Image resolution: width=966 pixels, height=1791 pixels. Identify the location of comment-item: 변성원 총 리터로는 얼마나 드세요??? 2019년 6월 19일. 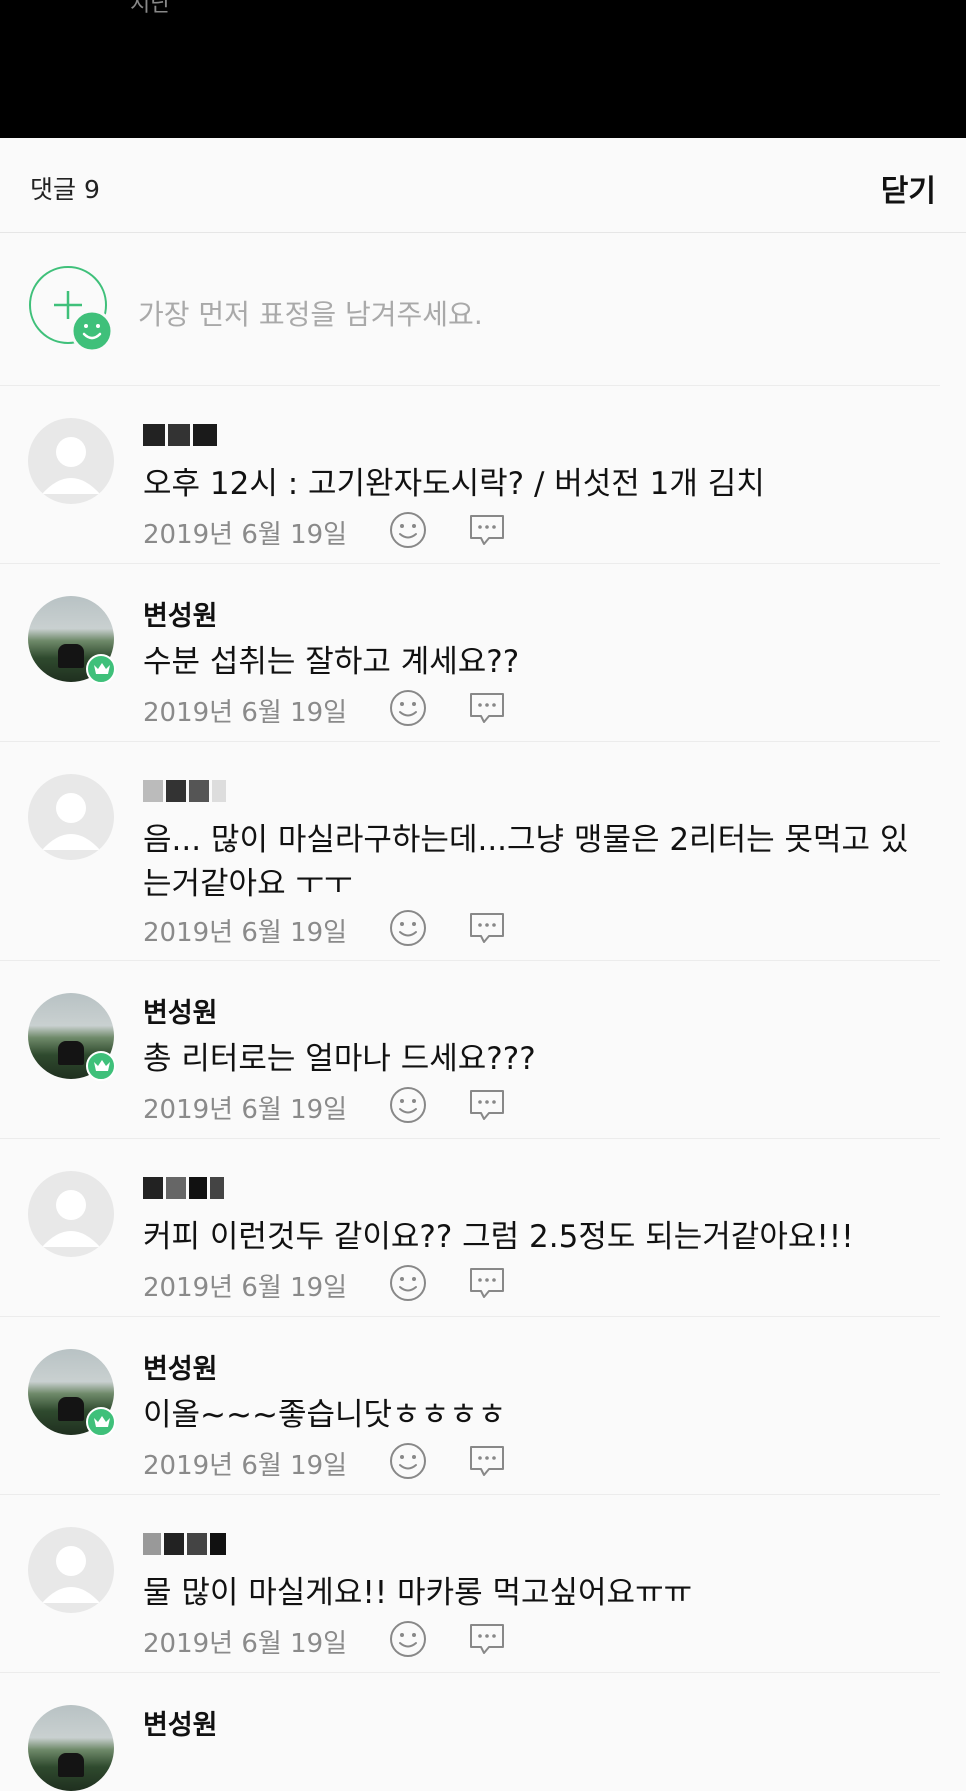
(470, 1050).